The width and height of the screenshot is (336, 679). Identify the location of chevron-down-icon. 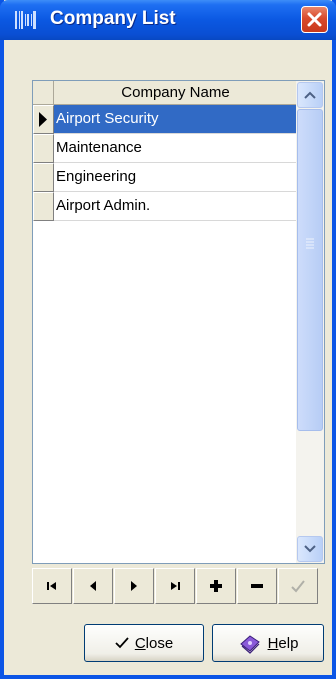
(310, 549).